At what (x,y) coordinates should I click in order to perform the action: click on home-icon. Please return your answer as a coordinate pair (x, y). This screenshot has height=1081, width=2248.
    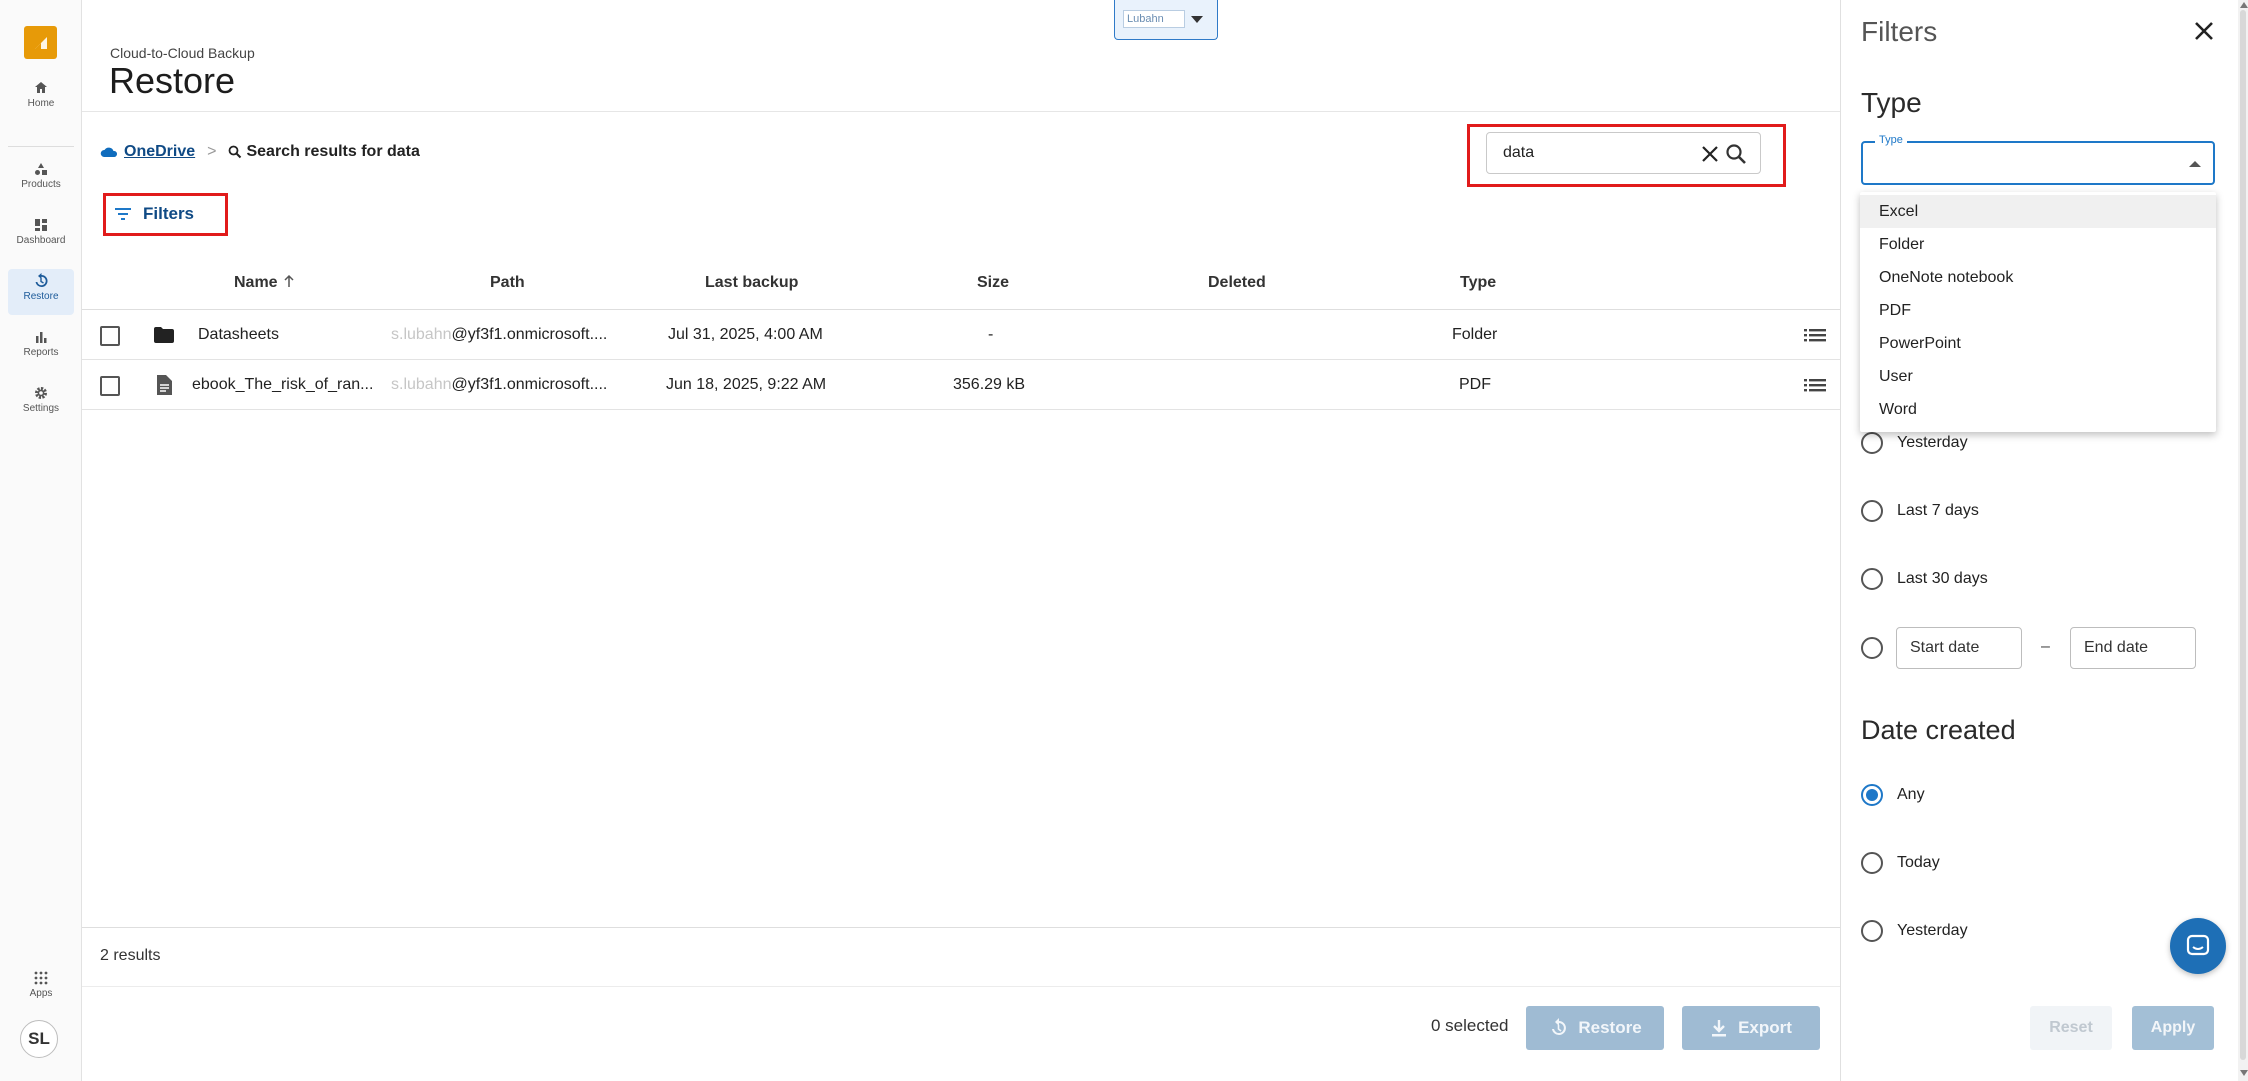
    Looking at the image, I should click on (41, 87).